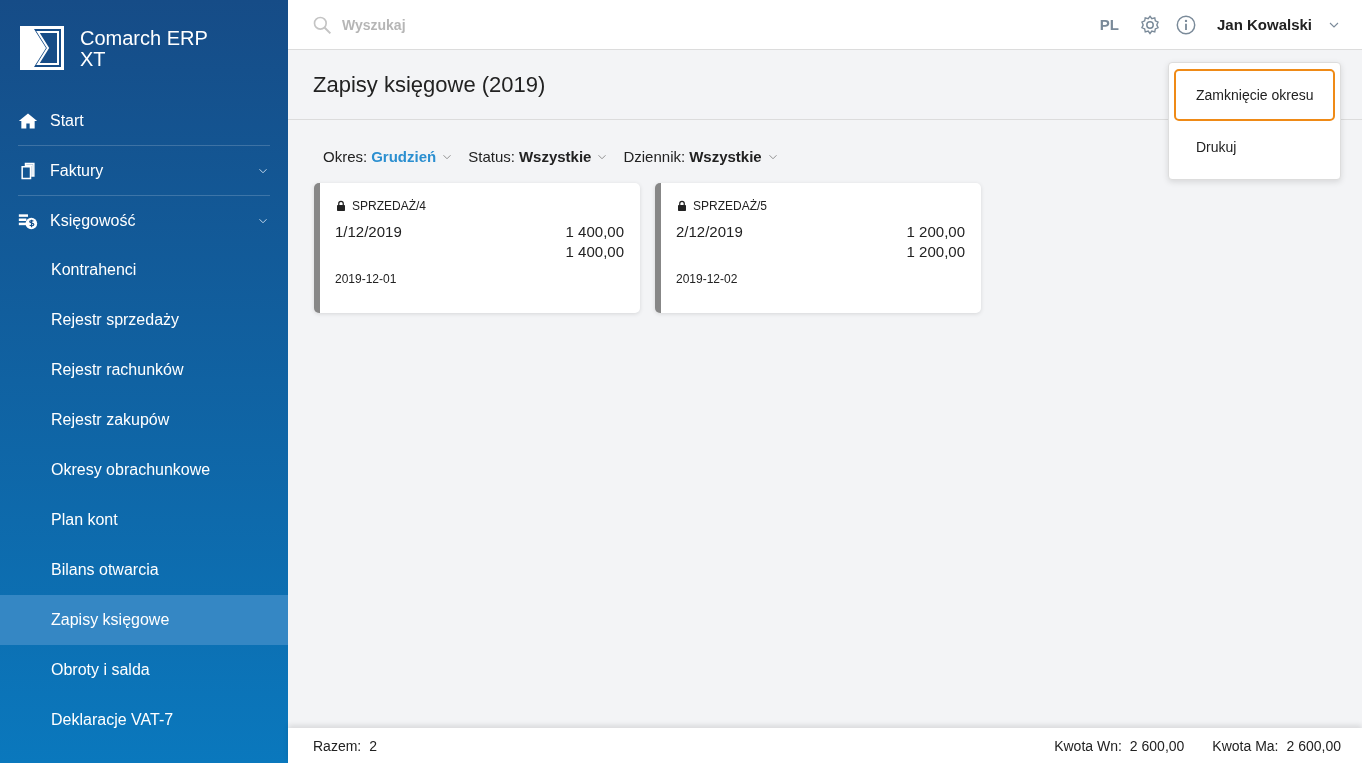 The width and height of the screenshot is (1362, 763). Describe the element at coordinates (818, 248) in the screenshot. I see `journal-entry-card: SPRZEDAŻ/5 2/12/2019 1 200,00 1 200,00 2019-12-02` at that location.